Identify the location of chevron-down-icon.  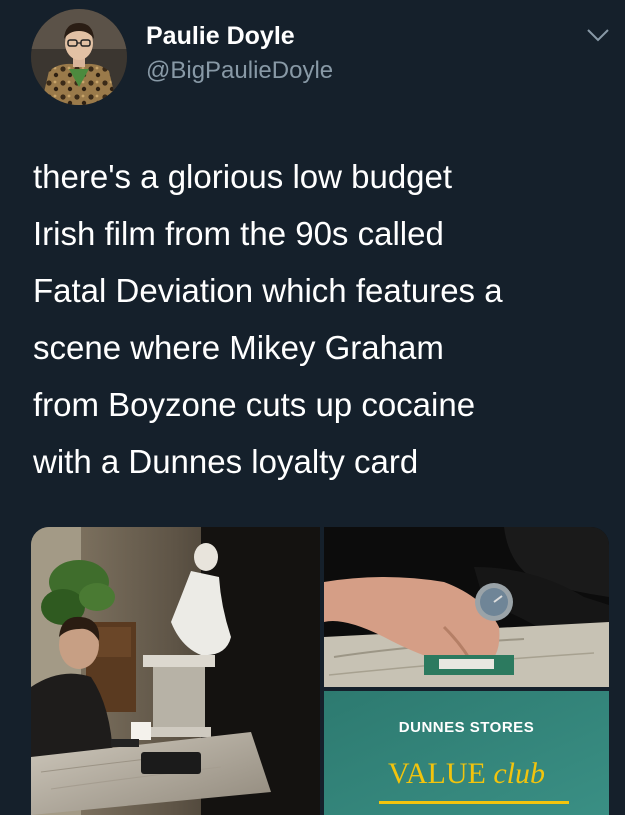
(598, 35).